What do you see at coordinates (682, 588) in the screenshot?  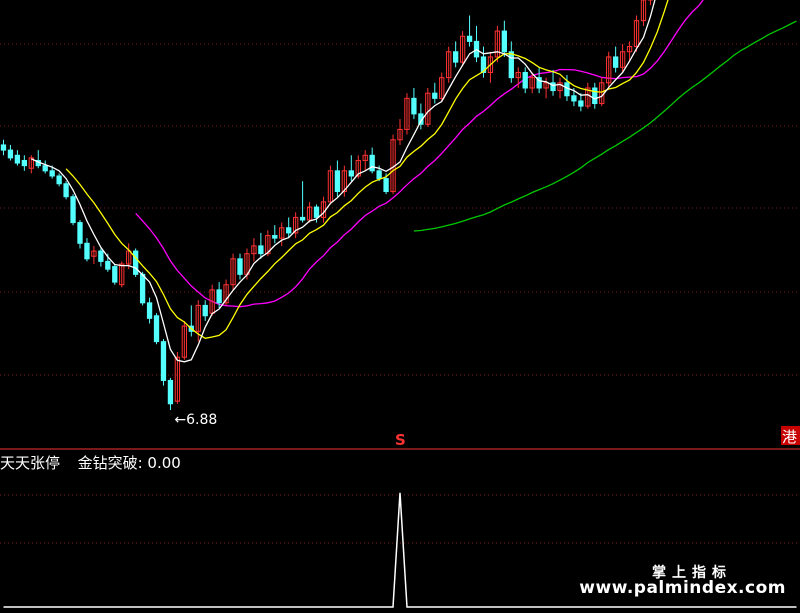 I see `watermark-url: www.palmindex.com` at bounding box center [682, 588].